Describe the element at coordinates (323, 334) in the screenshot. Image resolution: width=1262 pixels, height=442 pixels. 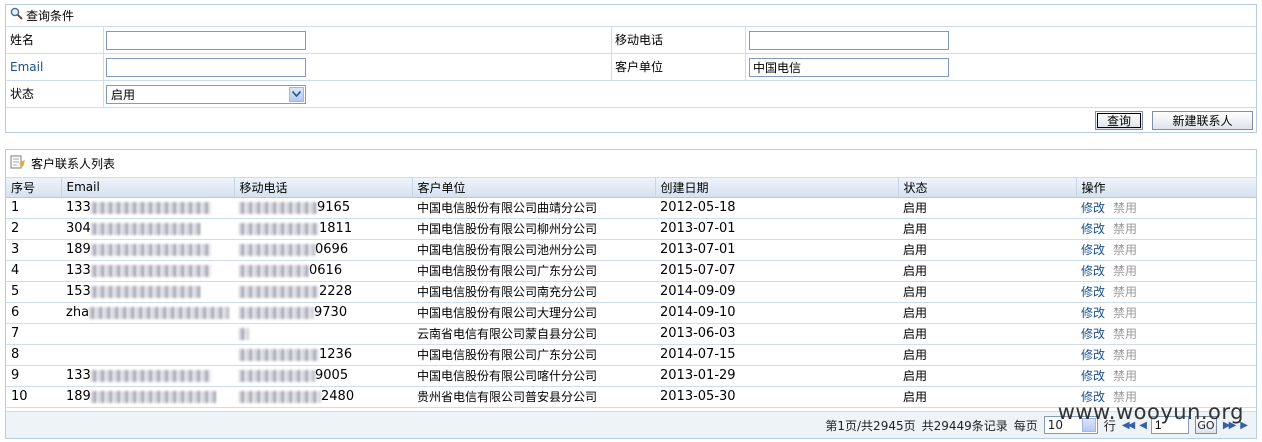
I see `row-mobile` at that location.